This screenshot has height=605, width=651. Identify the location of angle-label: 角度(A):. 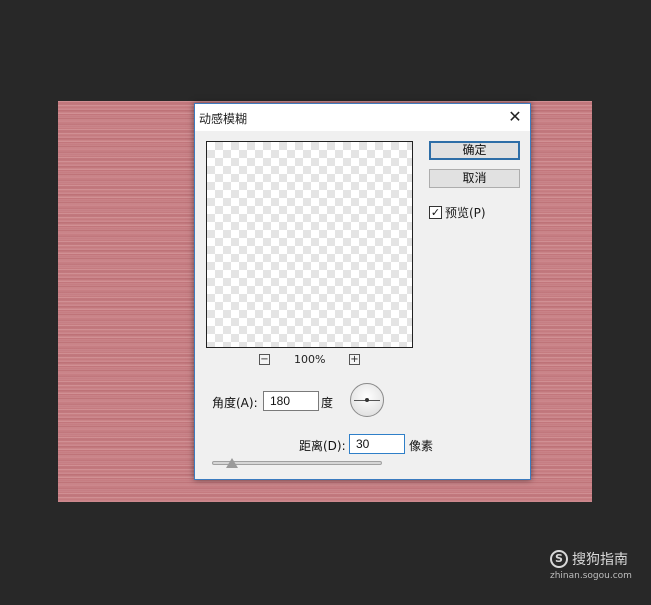
(235, 403).